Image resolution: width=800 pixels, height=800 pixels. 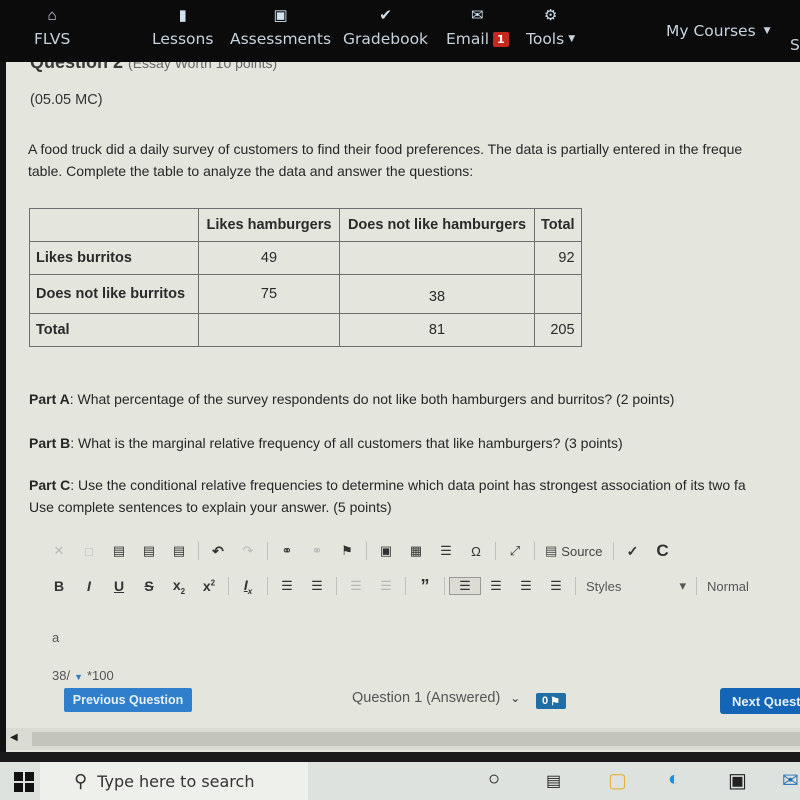 I want to click on source-label: Source, so click(x=582, y=551).